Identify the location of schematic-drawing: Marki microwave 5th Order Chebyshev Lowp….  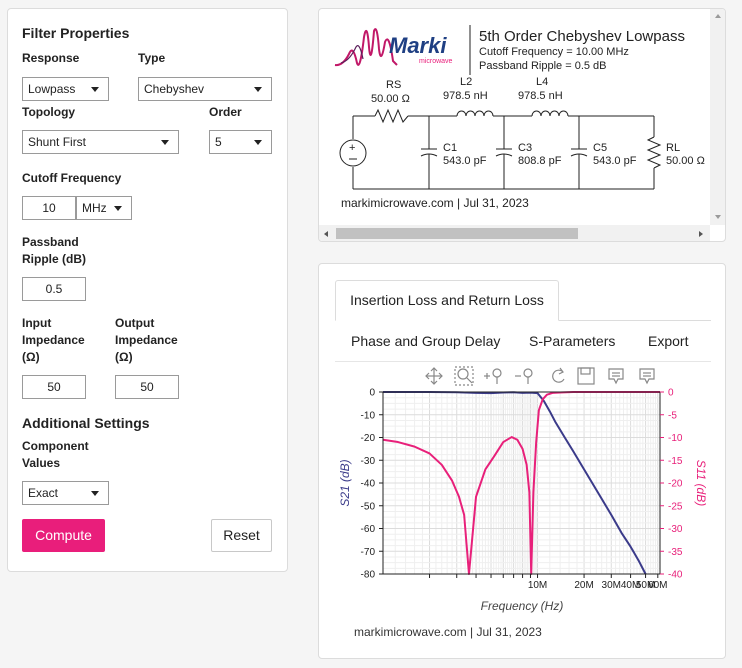
(519, 117).